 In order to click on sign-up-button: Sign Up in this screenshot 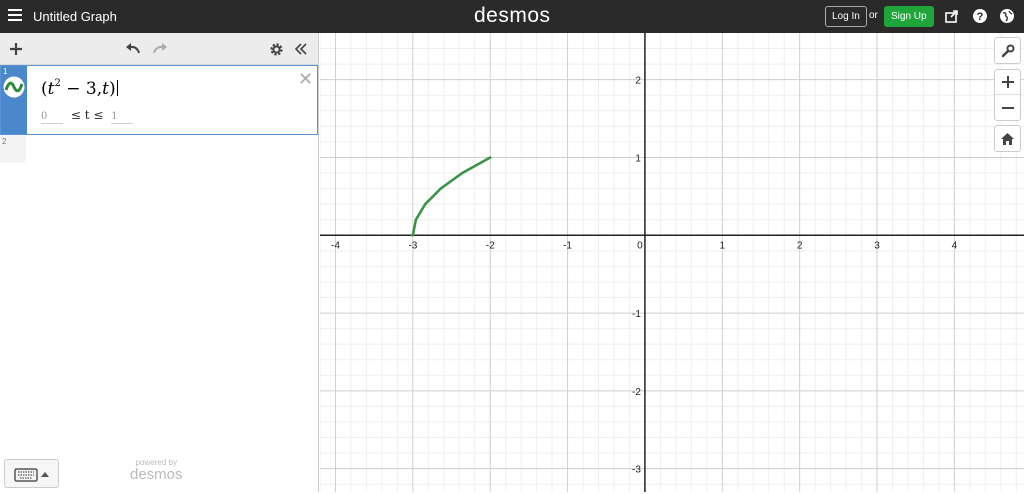, I will do `click(909, 16)`.